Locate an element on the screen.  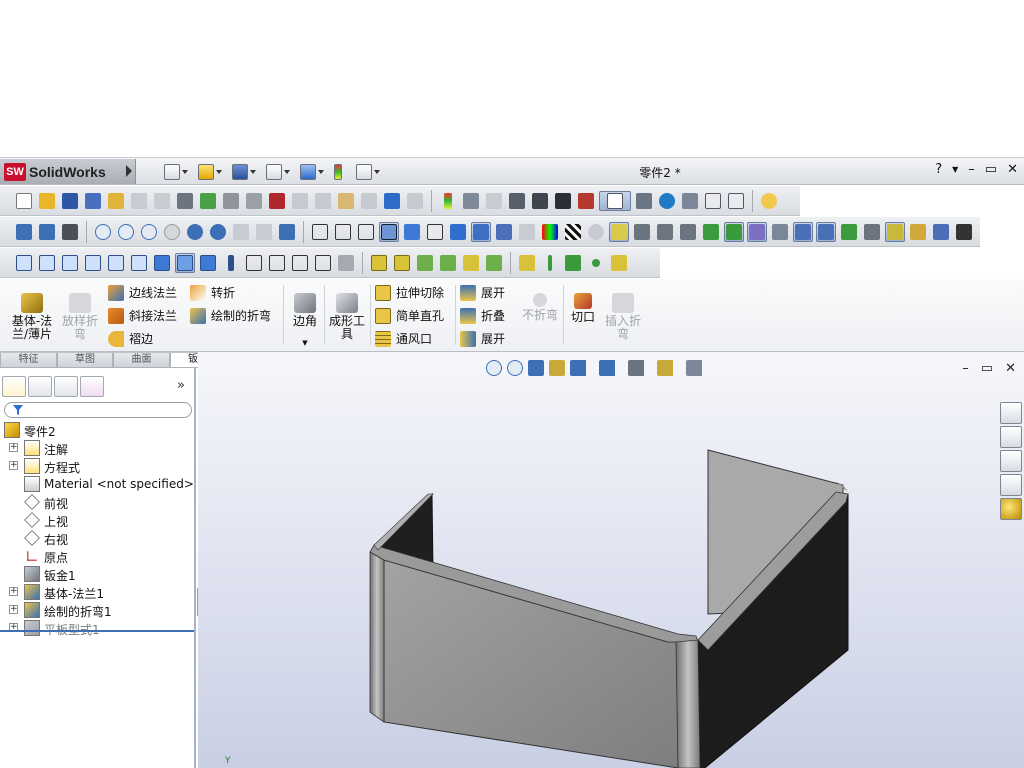
sheet-metal-6-button is located at coordinates (494, 263).